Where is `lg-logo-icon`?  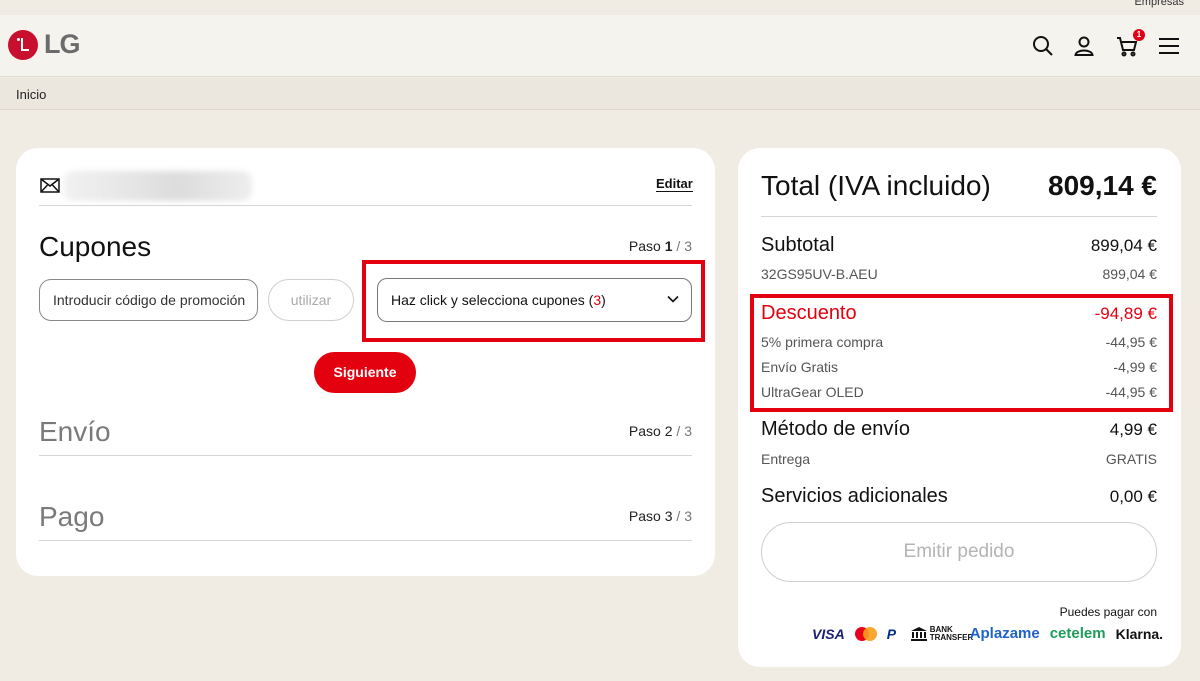
lg-logo-icon is located at coordinates (23, 44).